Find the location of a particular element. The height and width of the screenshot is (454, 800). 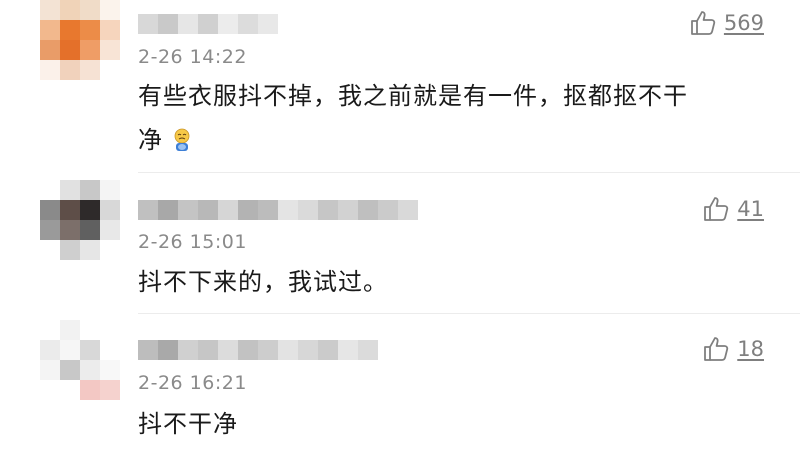

comment-time: 2-26 15:01 is located at coordinates (192, 242).